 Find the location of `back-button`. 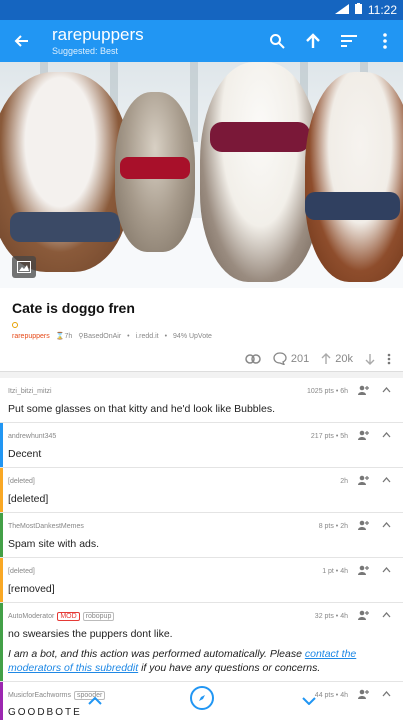

back-button is located at coordinates (21, 41).